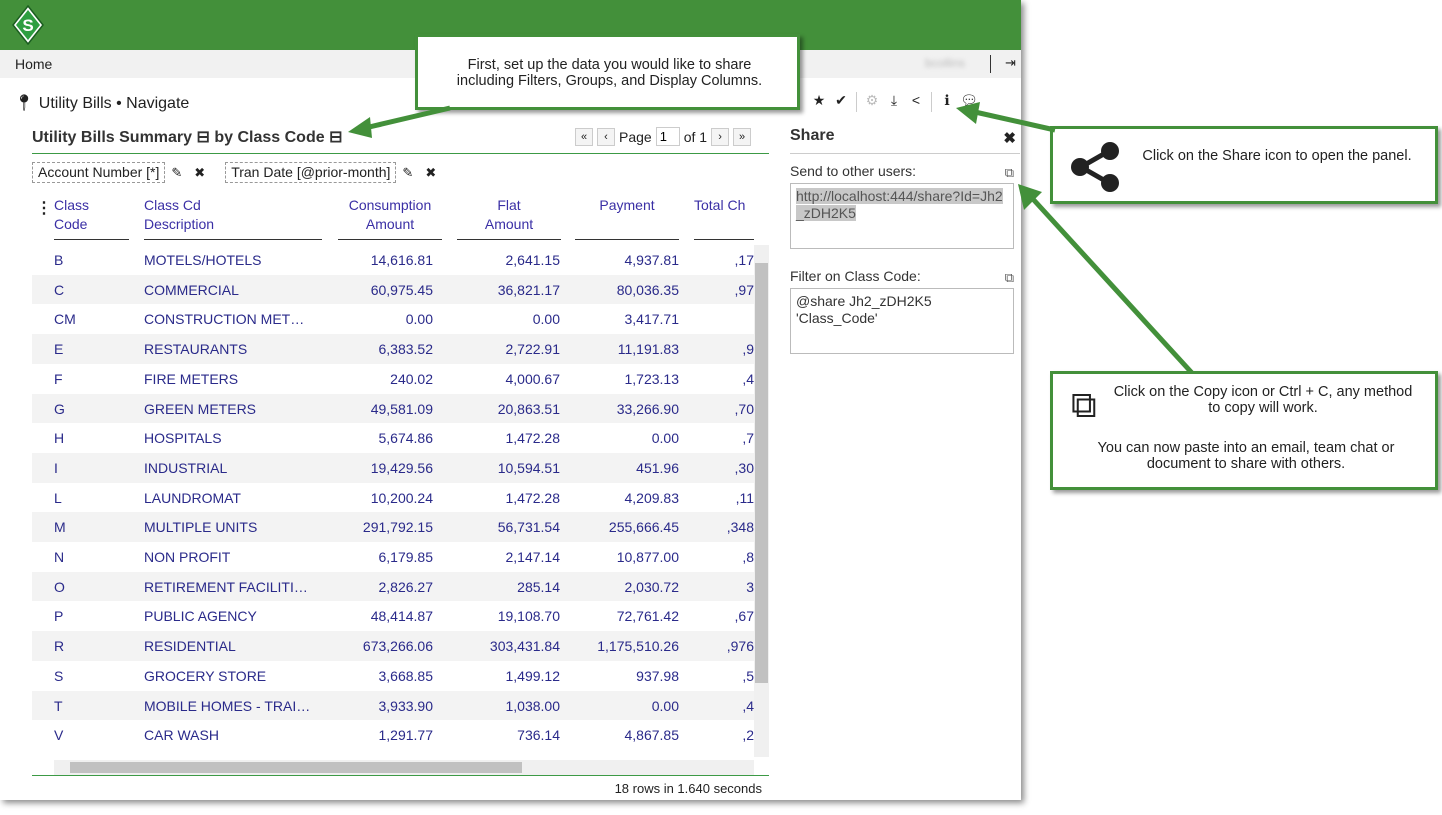 Image resolution: width=1442 pixels, height=815 pixels. What do you see at coordinates (91, 468) in the screenshot?
I see `table-cell: I` at bounding box center [91, 468].